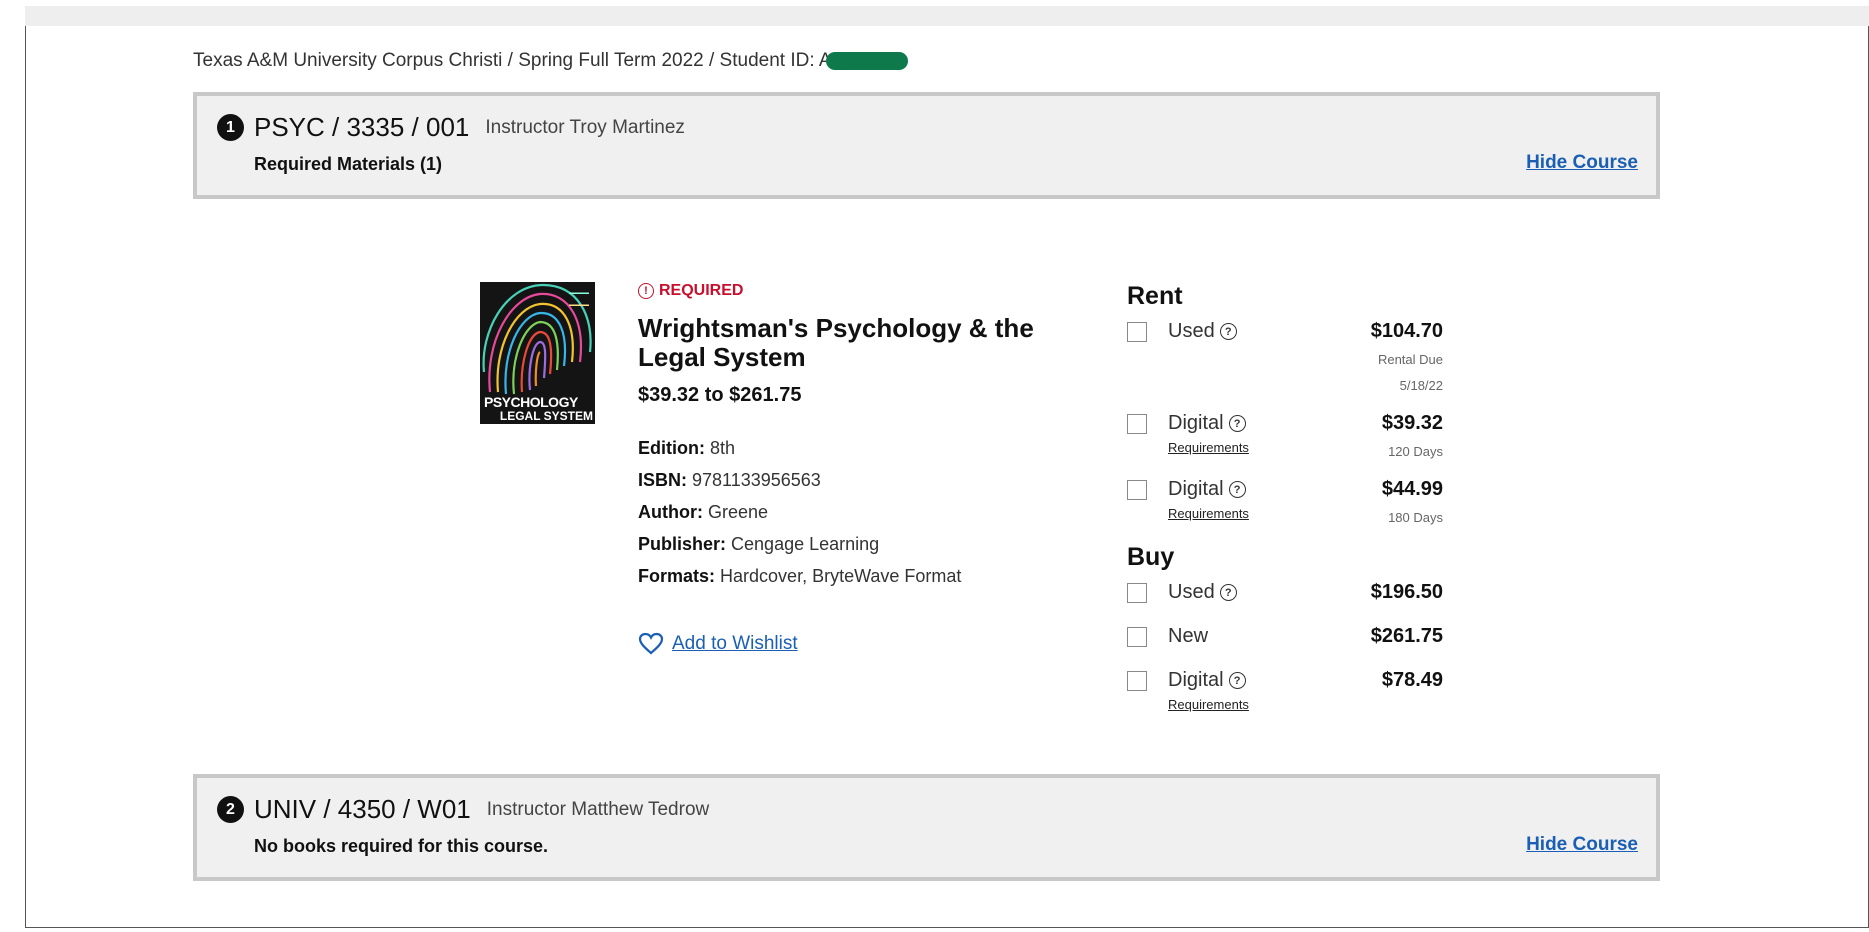 This screenshot has height=932, width=1869. I want to click on detail-formats: Formats: Hardcover, BryteWave Format, so click(799, 576).